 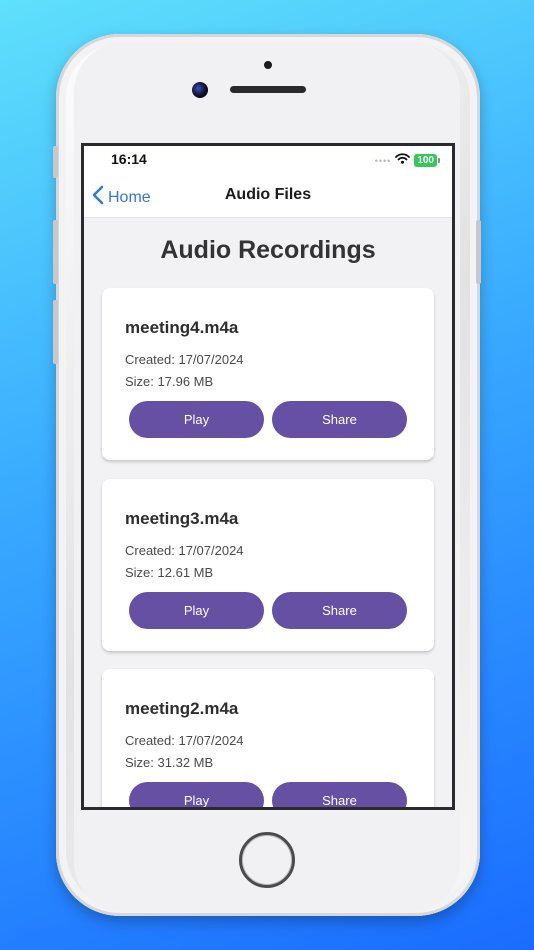 I want to click on power-button, so click(x=478, y=252).